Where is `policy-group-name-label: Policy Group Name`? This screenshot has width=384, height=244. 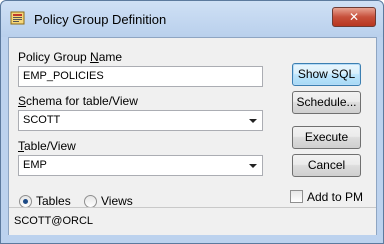 policy-group-name-label: Policy Group Name is located at coordinates (70, 57).